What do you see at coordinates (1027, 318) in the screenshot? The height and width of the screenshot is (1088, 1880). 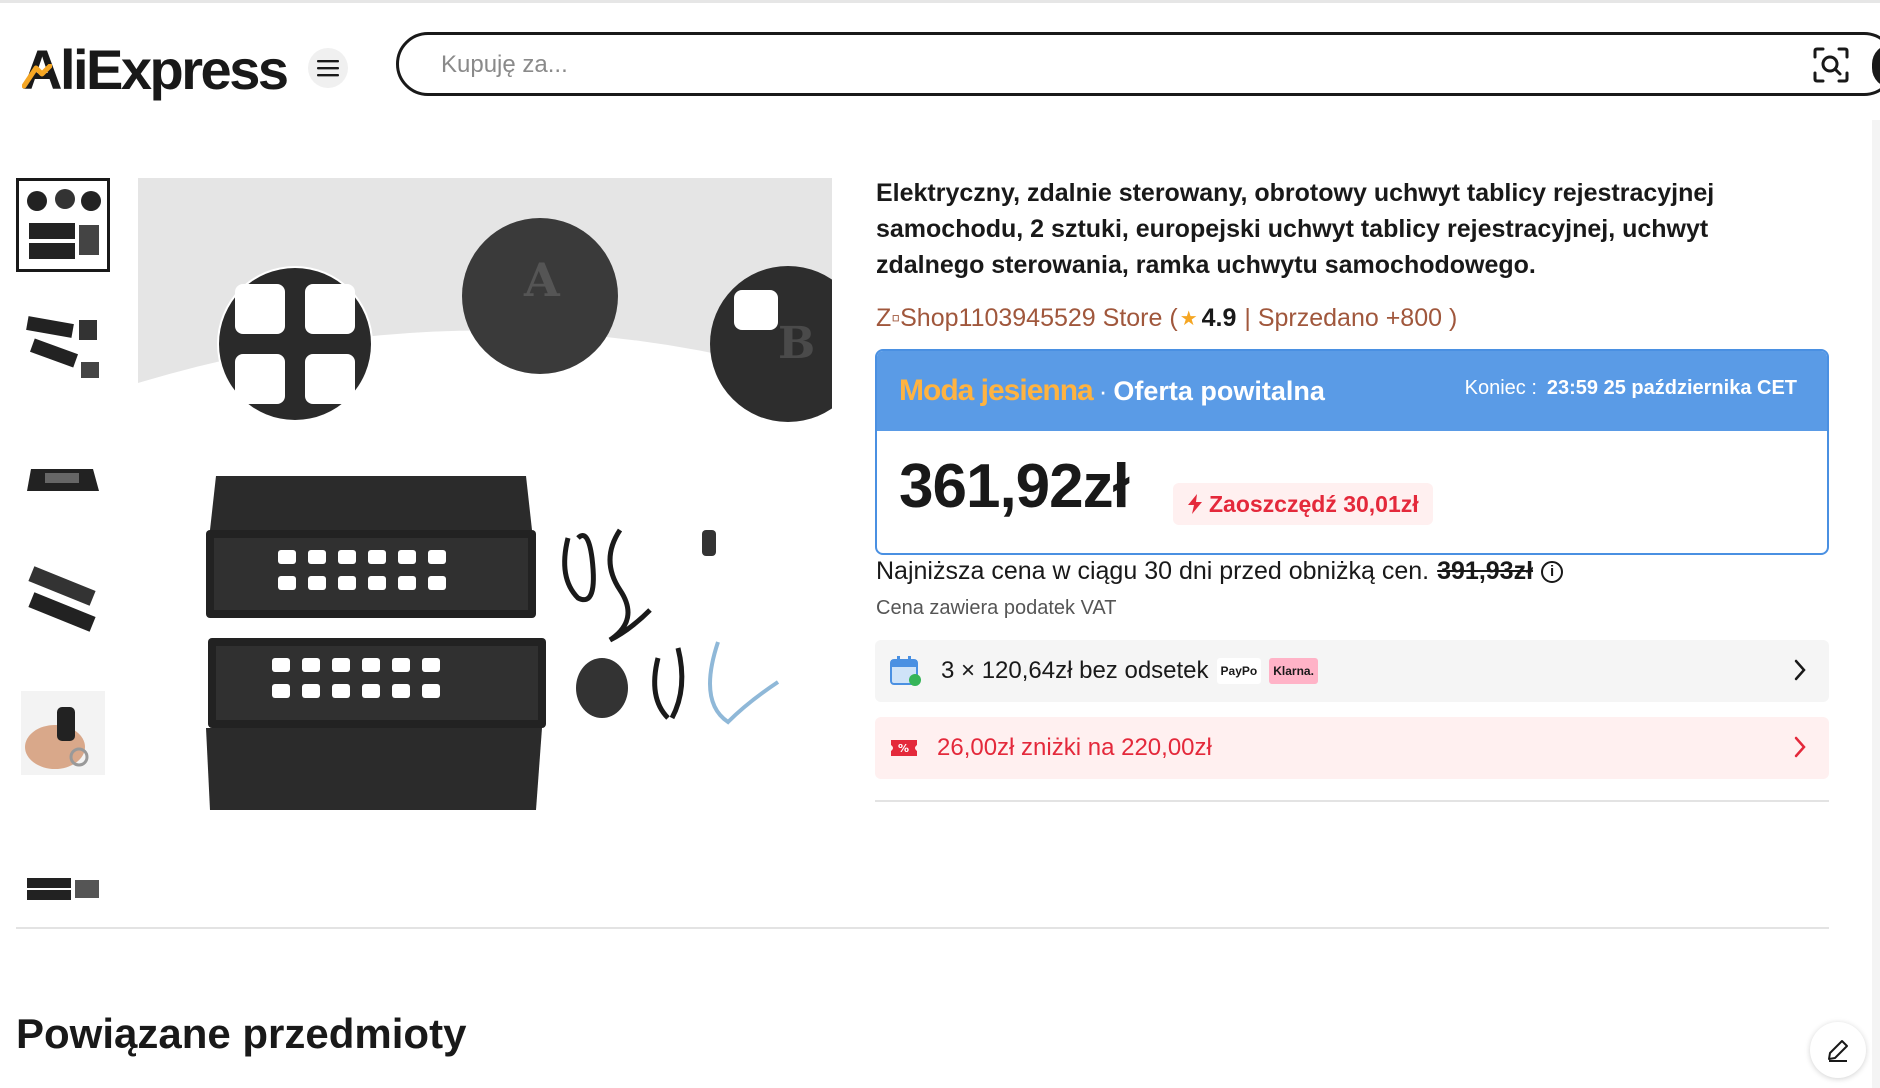 I see `store-name: Z▫Shop1103945529 Store (` at bounding box center [1027, 318].